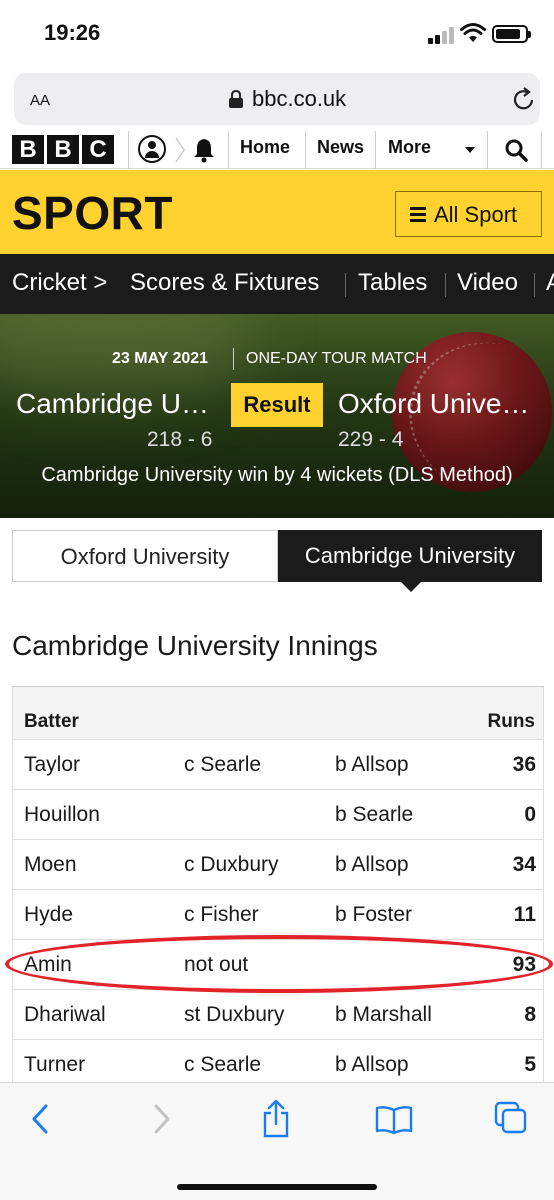  Describe the element at coordinates (234, 1014) in the screenshot. I see `dismissal: st Duxbury` at that location.